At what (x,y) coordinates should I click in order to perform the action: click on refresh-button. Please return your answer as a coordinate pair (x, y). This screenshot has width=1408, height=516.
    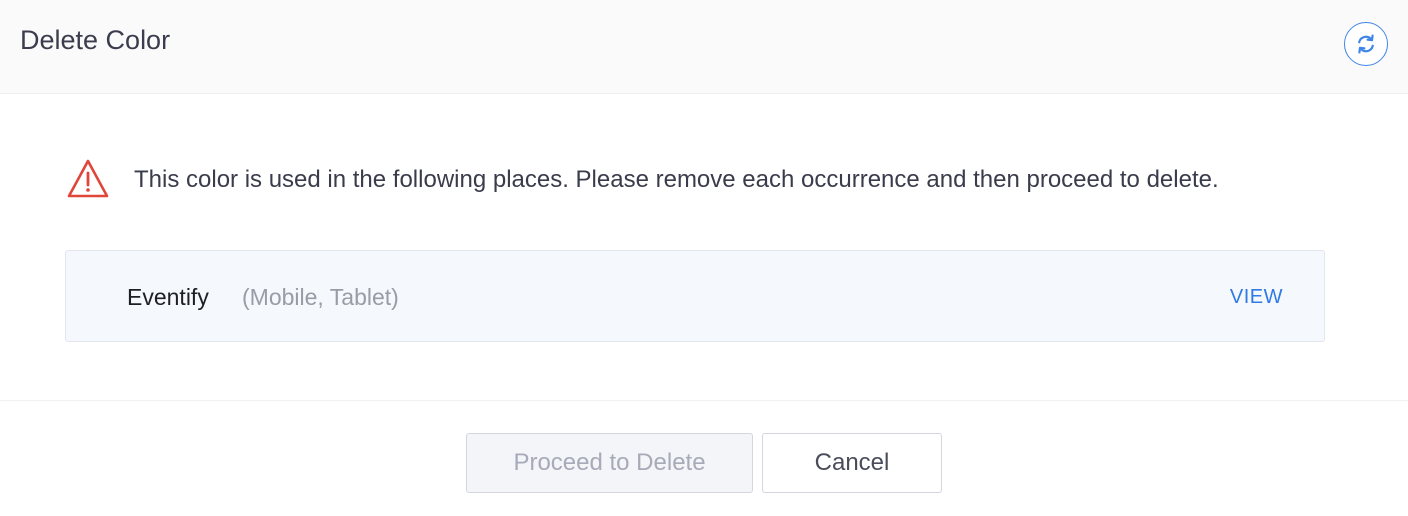
    Looking at the image, I should click on (1366, 44).